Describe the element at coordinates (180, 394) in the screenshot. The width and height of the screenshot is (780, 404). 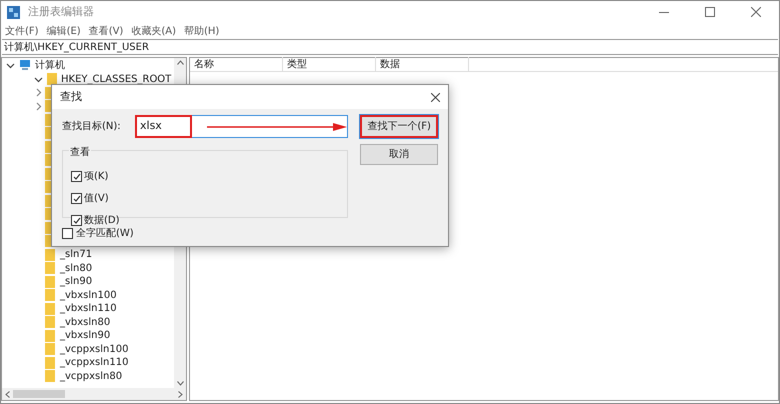
I see `scroll-right-icon` at that location.